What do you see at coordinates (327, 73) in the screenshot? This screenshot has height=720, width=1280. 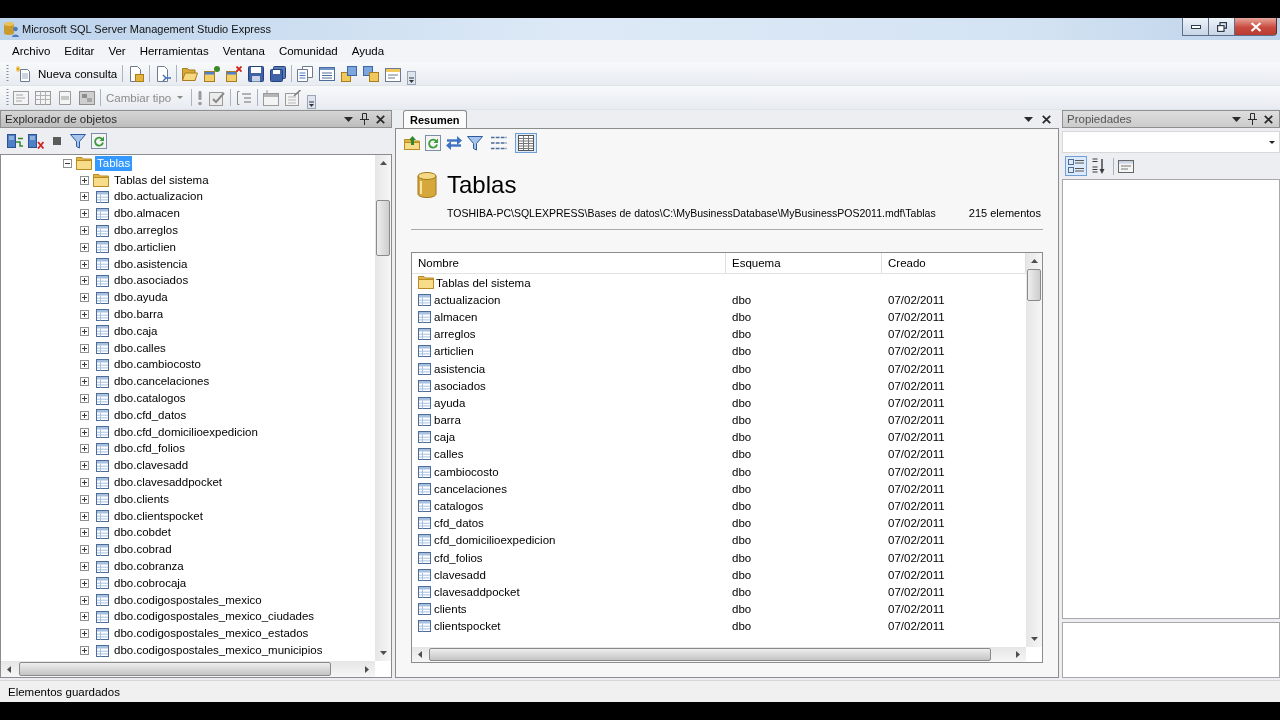 I see `list-icon` at bounding box center [327, 73].